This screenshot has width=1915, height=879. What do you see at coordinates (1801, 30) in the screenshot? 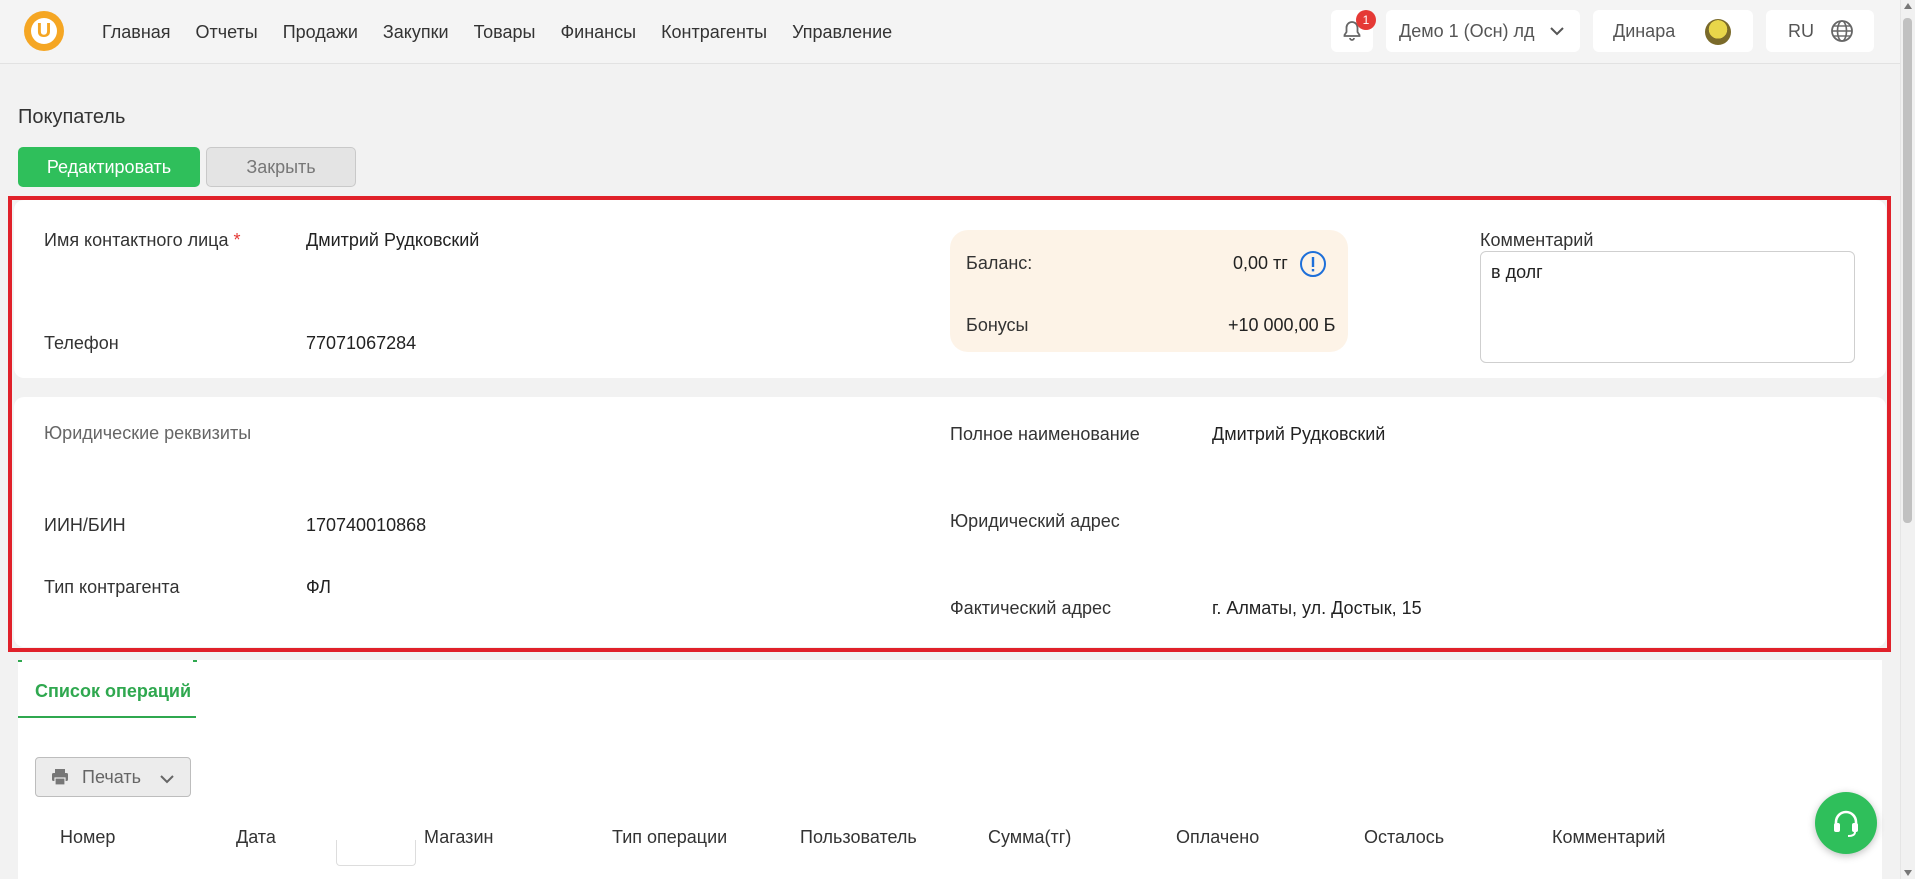
I see `language-code: RU` at bounding box center [1801, 30].